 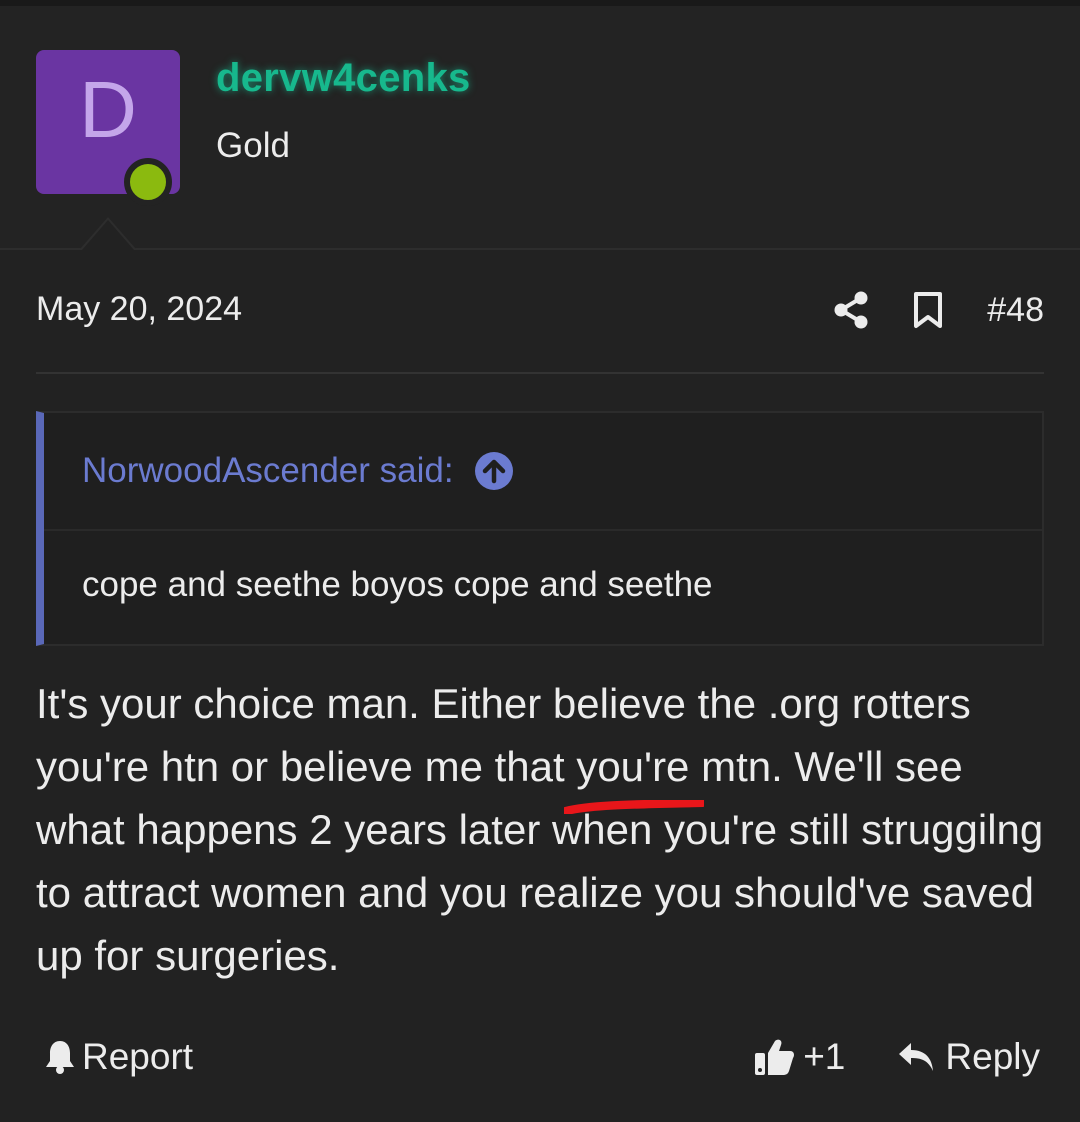 I want to click on quote-author: NorwoodAscender said:, so click(x=268, y=471).